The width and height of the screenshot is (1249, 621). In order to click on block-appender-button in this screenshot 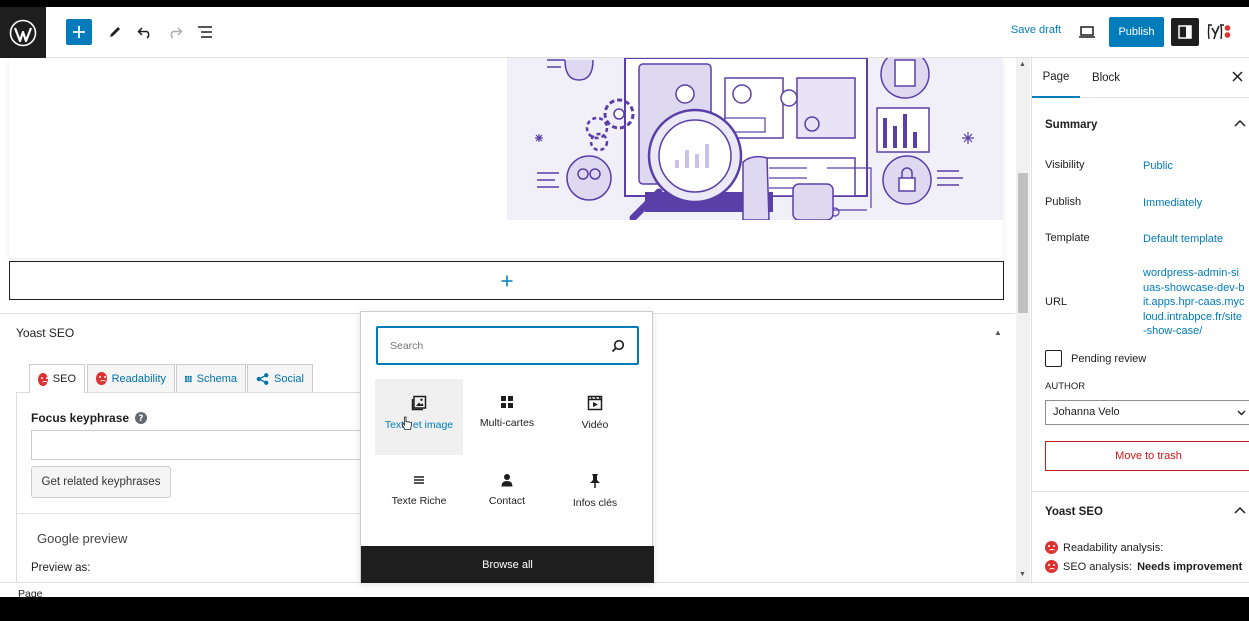, I will do `click(506, 280)`.